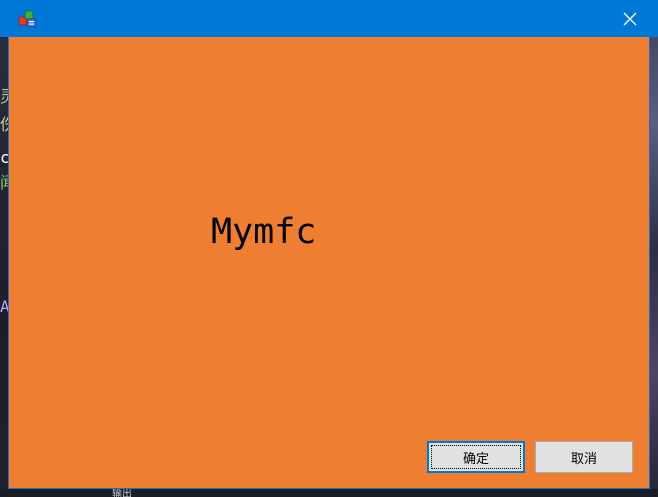 The image size is (658, 497). I want to click on background-glyph: c, so click(4, 157).